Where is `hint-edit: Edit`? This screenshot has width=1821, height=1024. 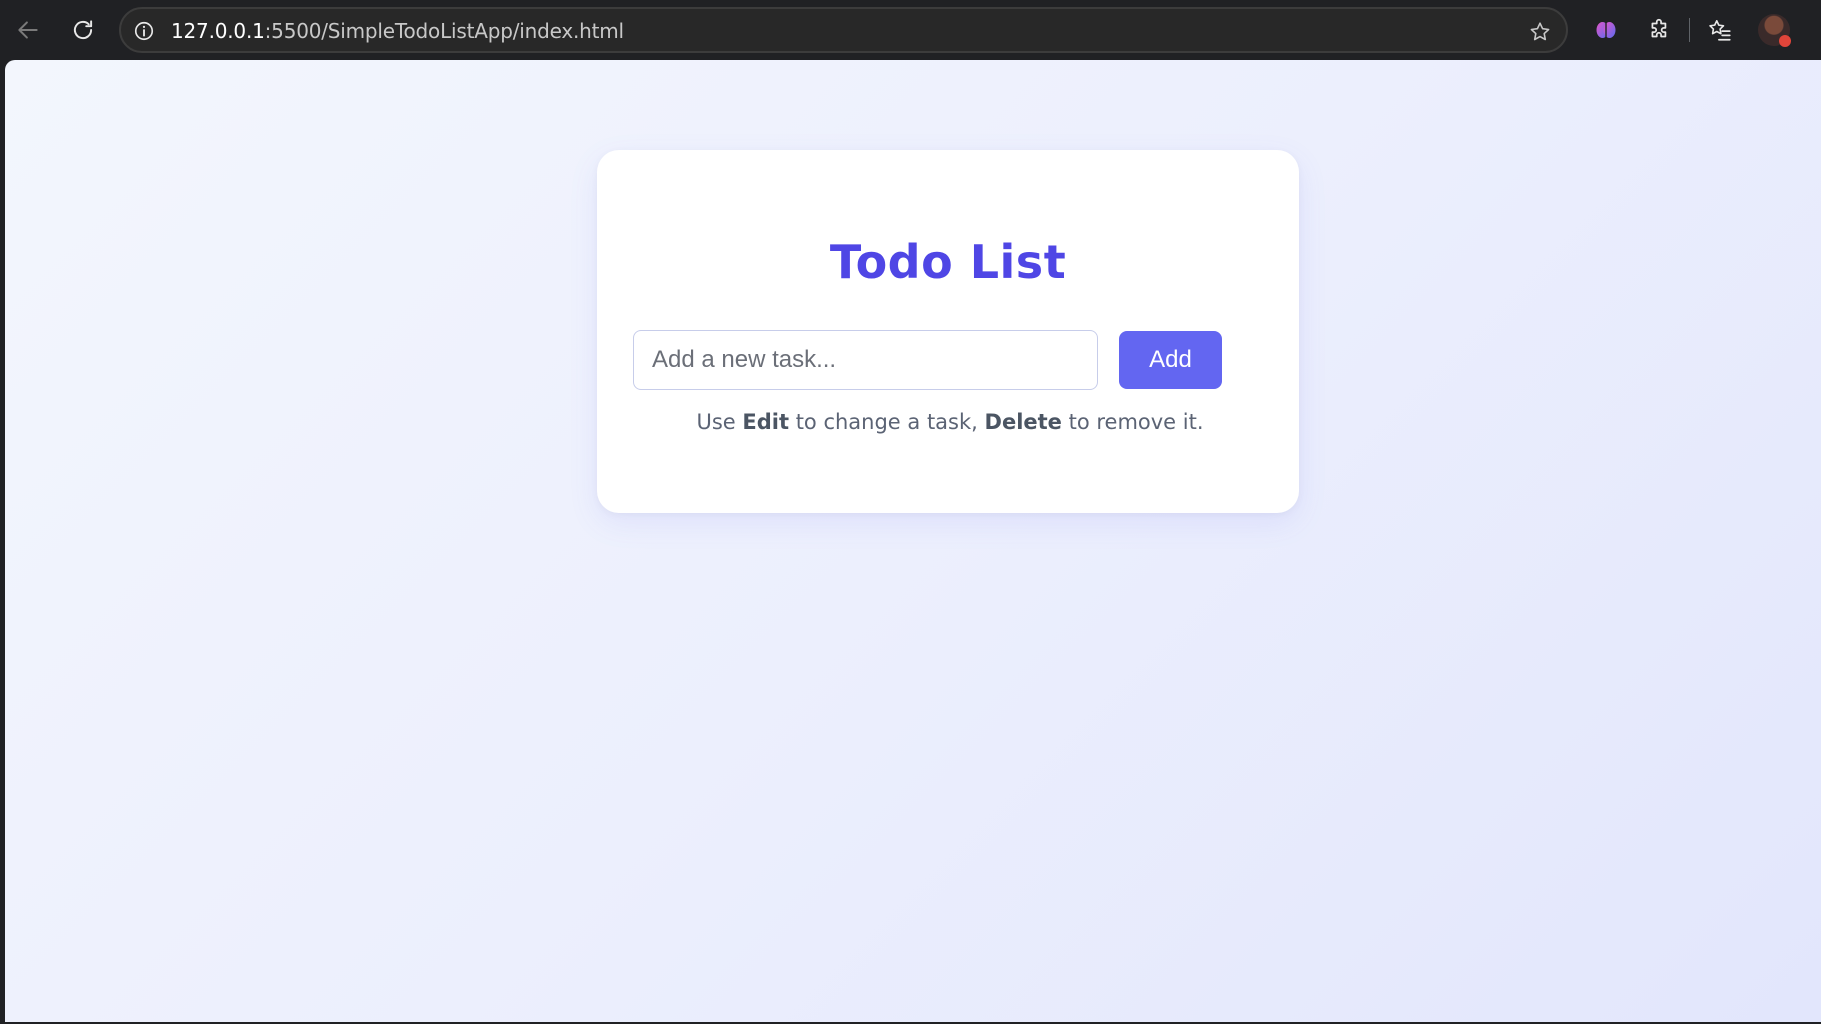 hint-edit: Edit is located at coordinates (766, 422).